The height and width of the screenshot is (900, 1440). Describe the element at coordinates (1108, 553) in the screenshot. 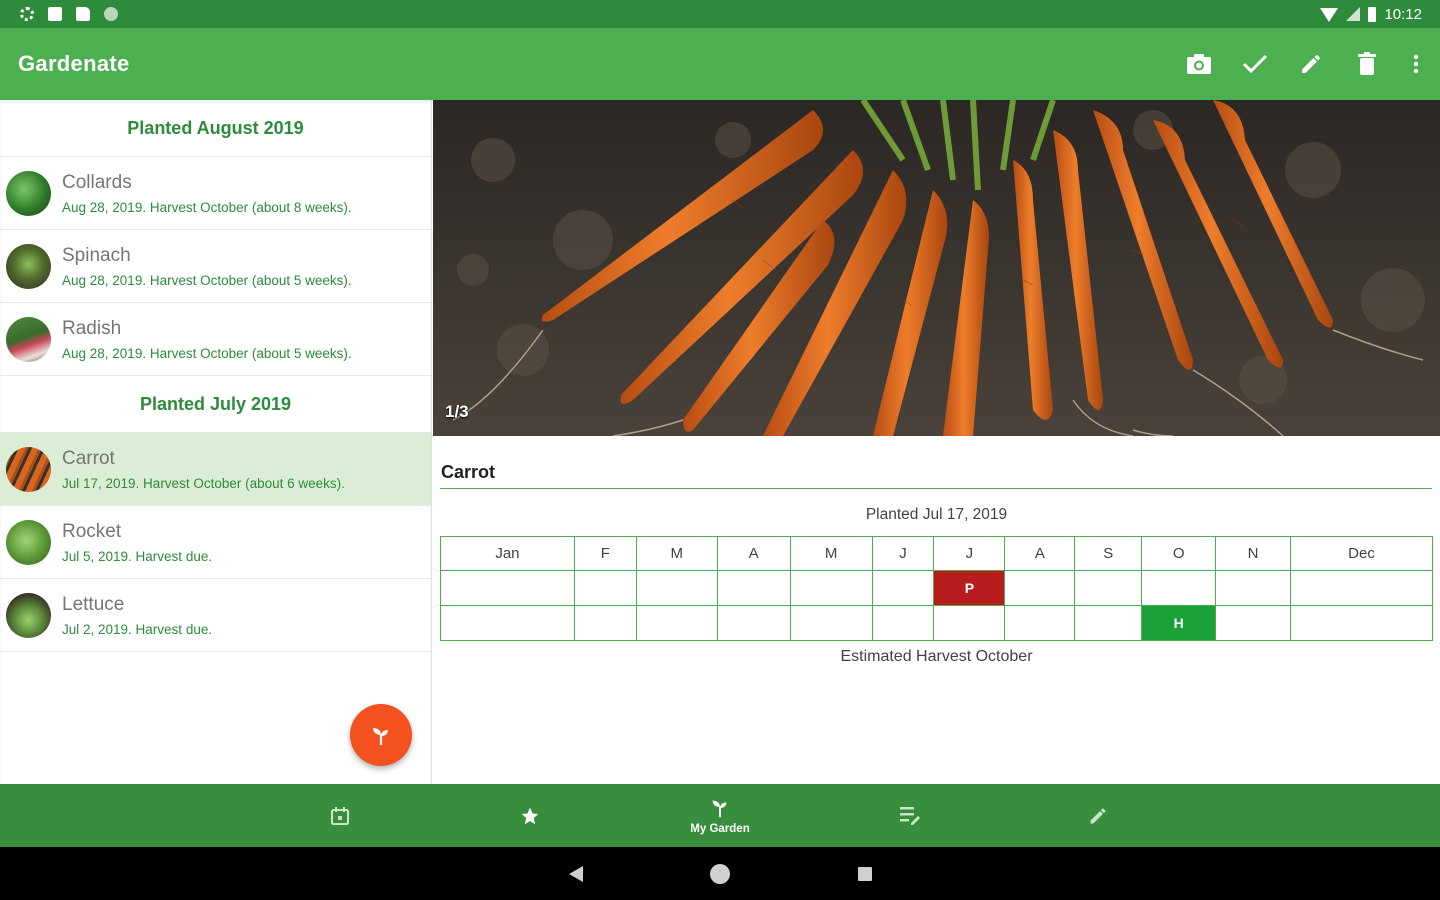

I see `month-header: S` at that location.